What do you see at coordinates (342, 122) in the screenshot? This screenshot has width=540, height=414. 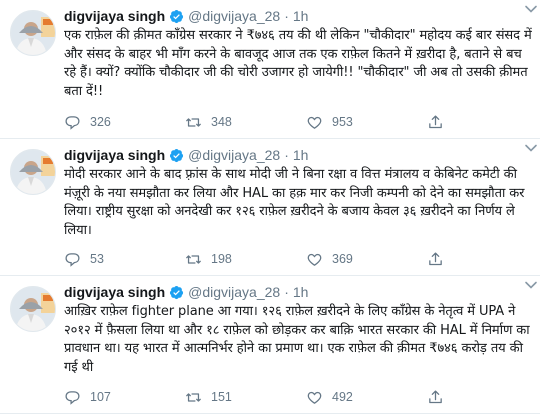 I see `like-count: 953` at bounding box center [342, 122].